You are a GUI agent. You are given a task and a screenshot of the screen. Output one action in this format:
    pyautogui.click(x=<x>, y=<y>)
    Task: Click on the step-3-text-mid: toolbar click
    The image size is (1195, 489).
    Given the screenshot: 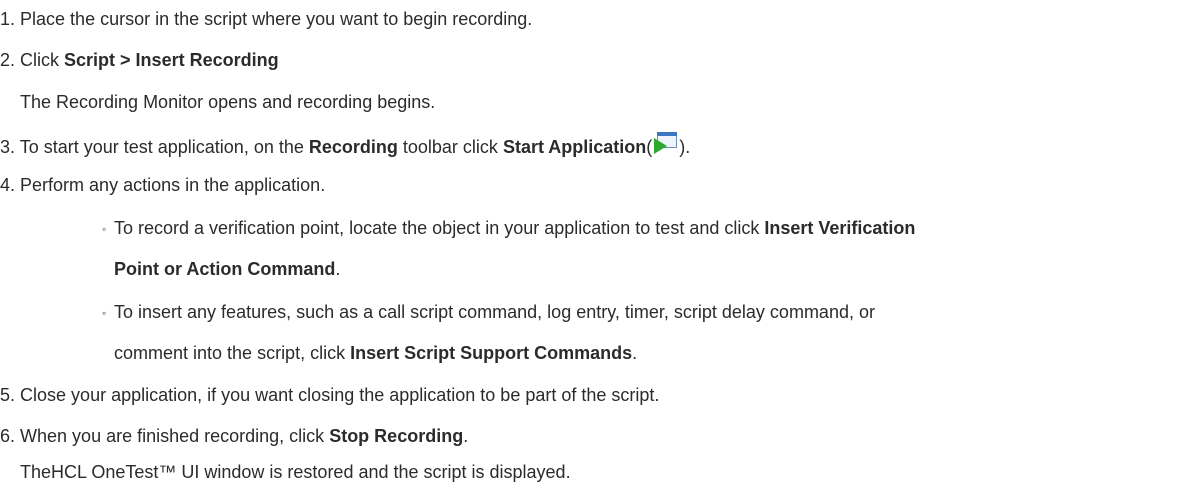 What is the action you would take?
    pyautogui.click(x=450, y=147)
    